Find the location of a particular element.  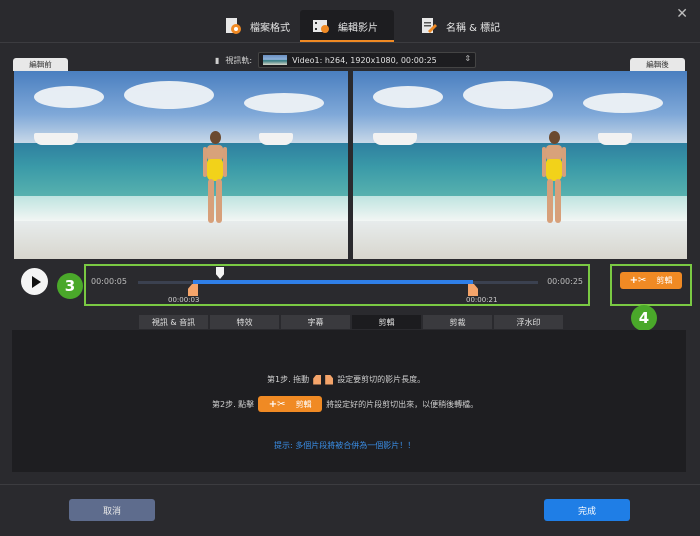

video-track-select: Video1: h264, 1920x1080, 00:00:25 ⇕ is located at coordinates (367, 60).